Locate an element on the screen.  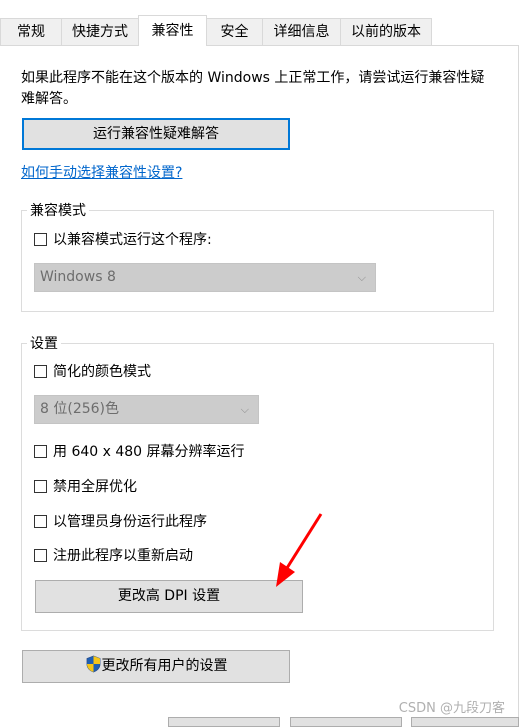
red-arrow-annotation is located at coordinates (299, 550).